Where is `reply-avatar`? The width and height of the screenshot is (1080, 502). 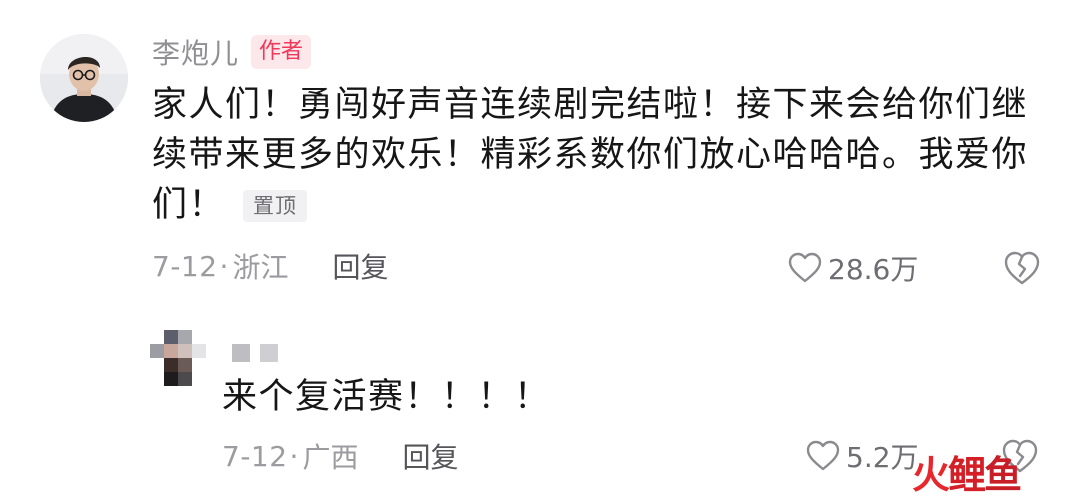
reply-avatar is located at coordinates (178, 358).